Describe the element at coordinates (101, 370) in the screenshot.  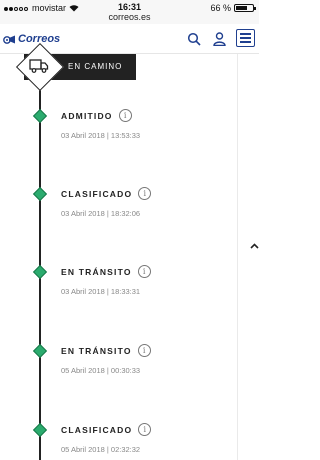
I see `event-date: 05 Abril 2018 | 00:30:33` at that location.